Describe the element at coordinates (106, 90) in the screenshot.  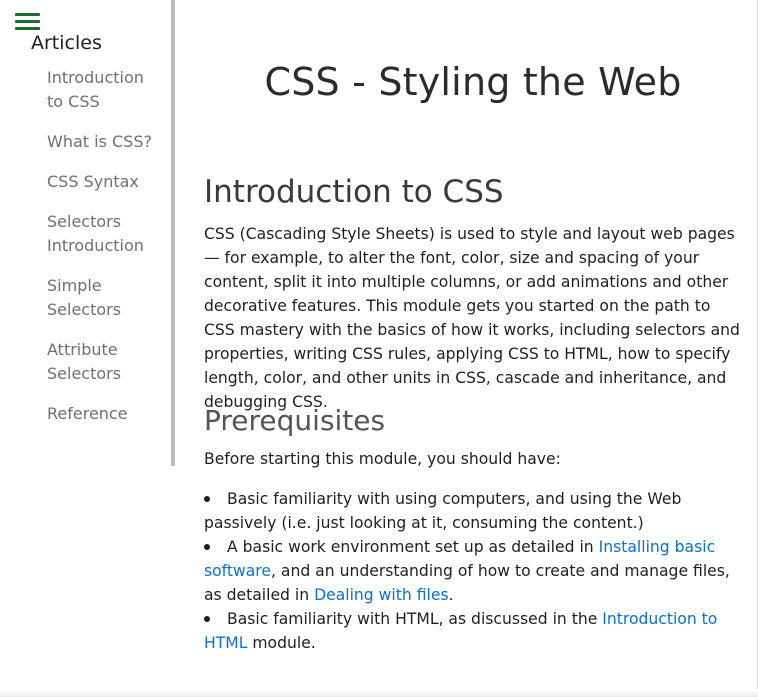
I see `sidebar-item-introduction-to-css: Introduction to CSS` at that location.